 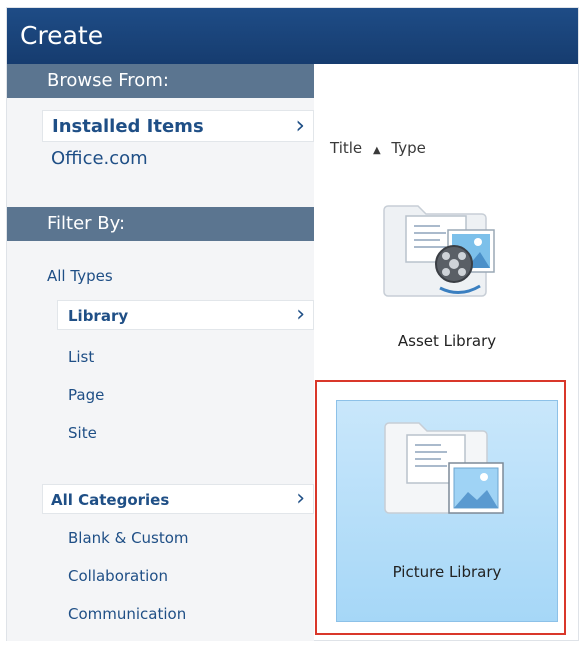 What do you see at coordinates (185, 576) in the screenshot?
I see `category-collaboration: Collaboration` at bounding box center [185, 576].